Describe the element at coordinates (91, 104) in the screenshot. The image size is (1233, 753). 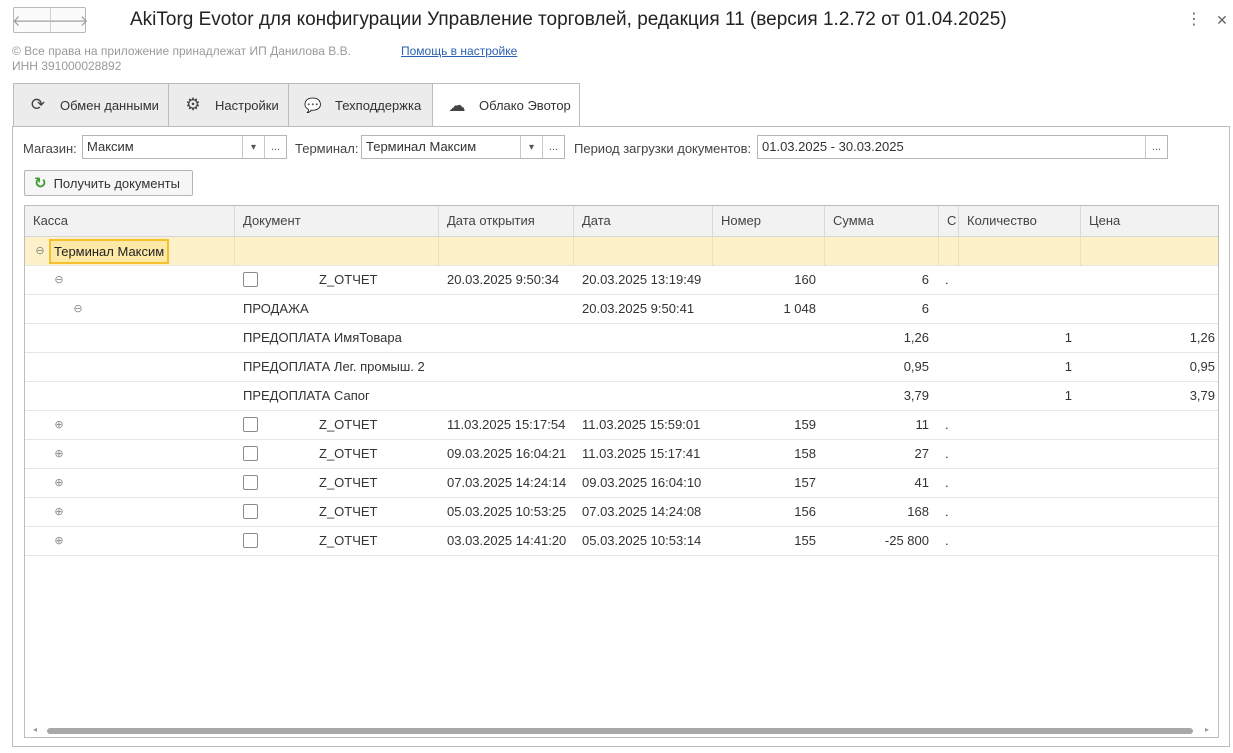
I see `tab-data-exchange: ⟳ Обмен данными` at that location.